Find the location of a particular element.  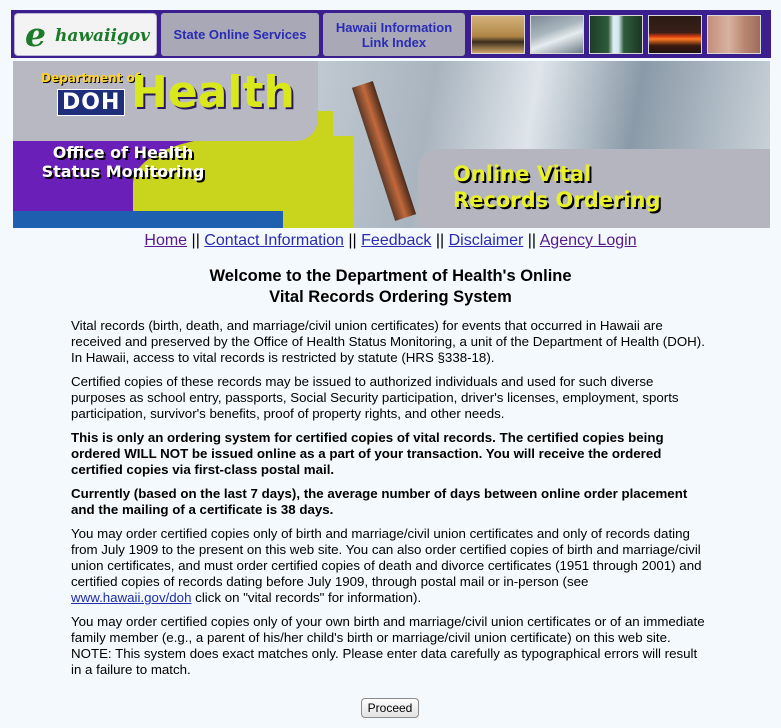

logo-text: hawaiigov is located at coordinates (103, 36).